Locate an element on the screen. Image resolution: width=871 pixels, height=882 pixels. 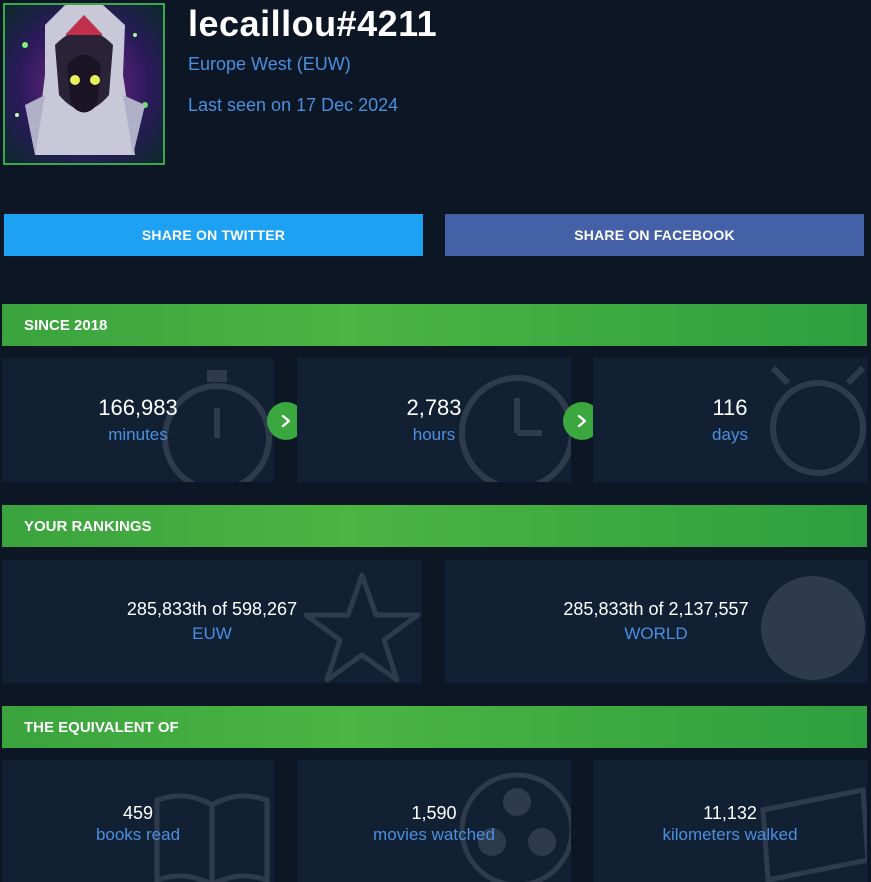
hours-card: 2,783 hours is located at coordinates (434, 420).